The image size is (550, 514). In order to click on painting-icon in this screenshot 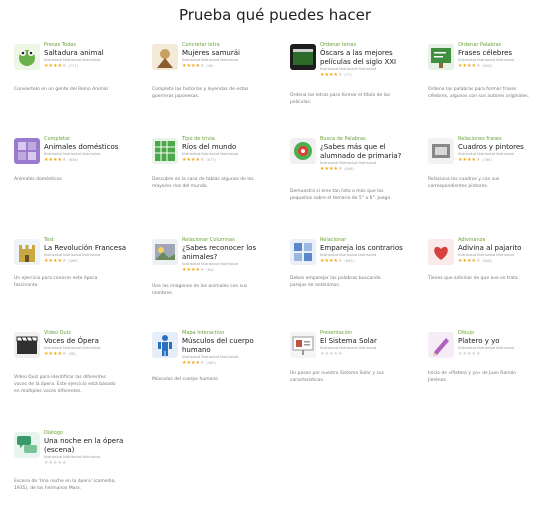, I will do `click(441, 151)`.